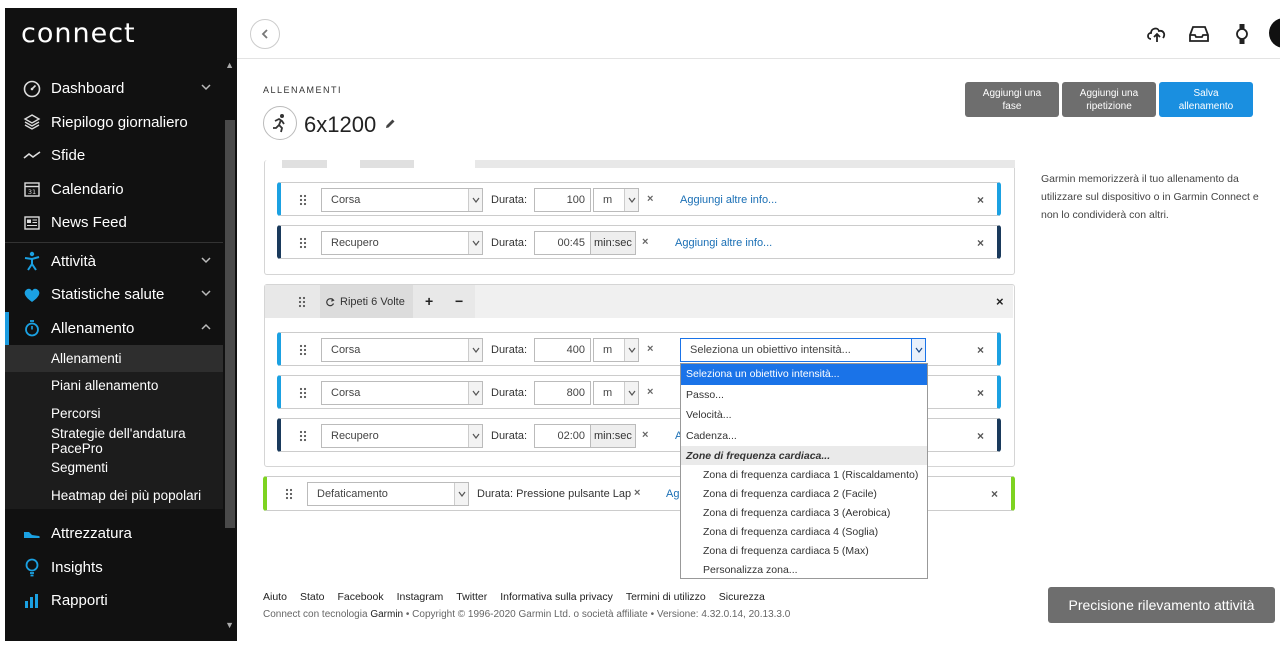  What do you see at coordinates (388, 494) in the screenshot?
I see `step-type-select: Defaticamento` at bounding box center [388, 494].